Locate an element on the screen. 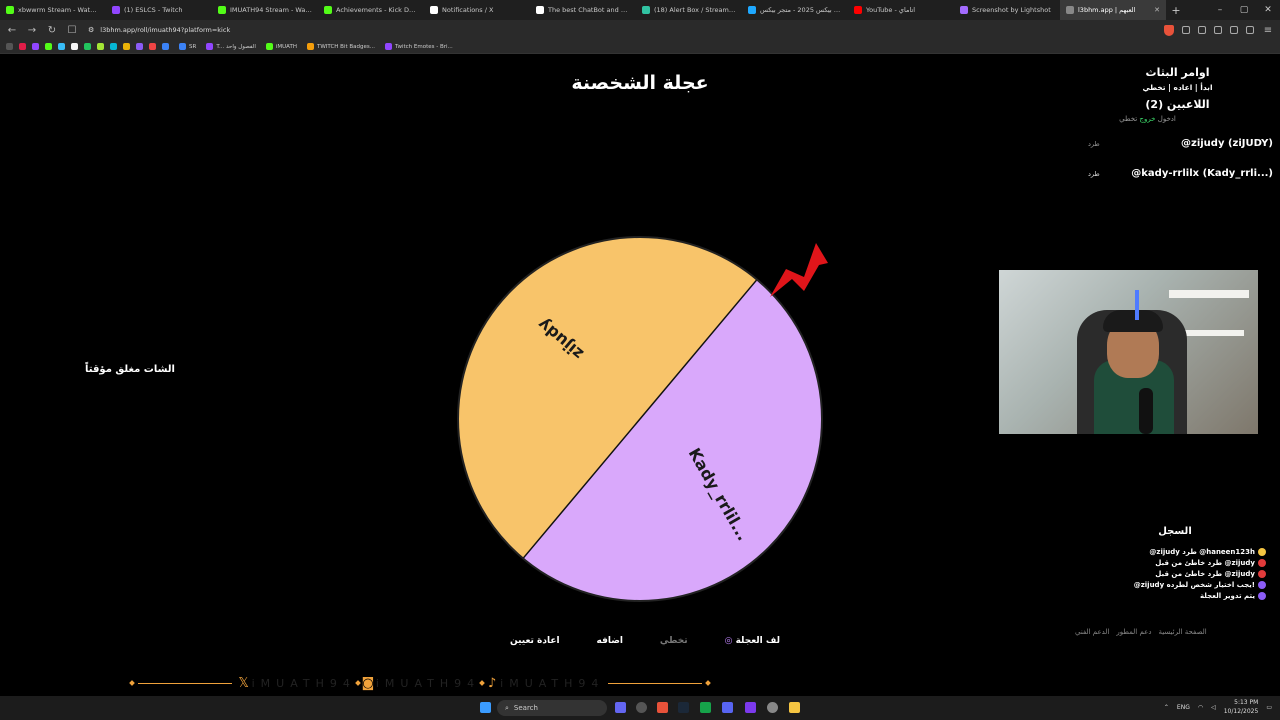  brave-shield-icon is located at coordinates (1169, 30).